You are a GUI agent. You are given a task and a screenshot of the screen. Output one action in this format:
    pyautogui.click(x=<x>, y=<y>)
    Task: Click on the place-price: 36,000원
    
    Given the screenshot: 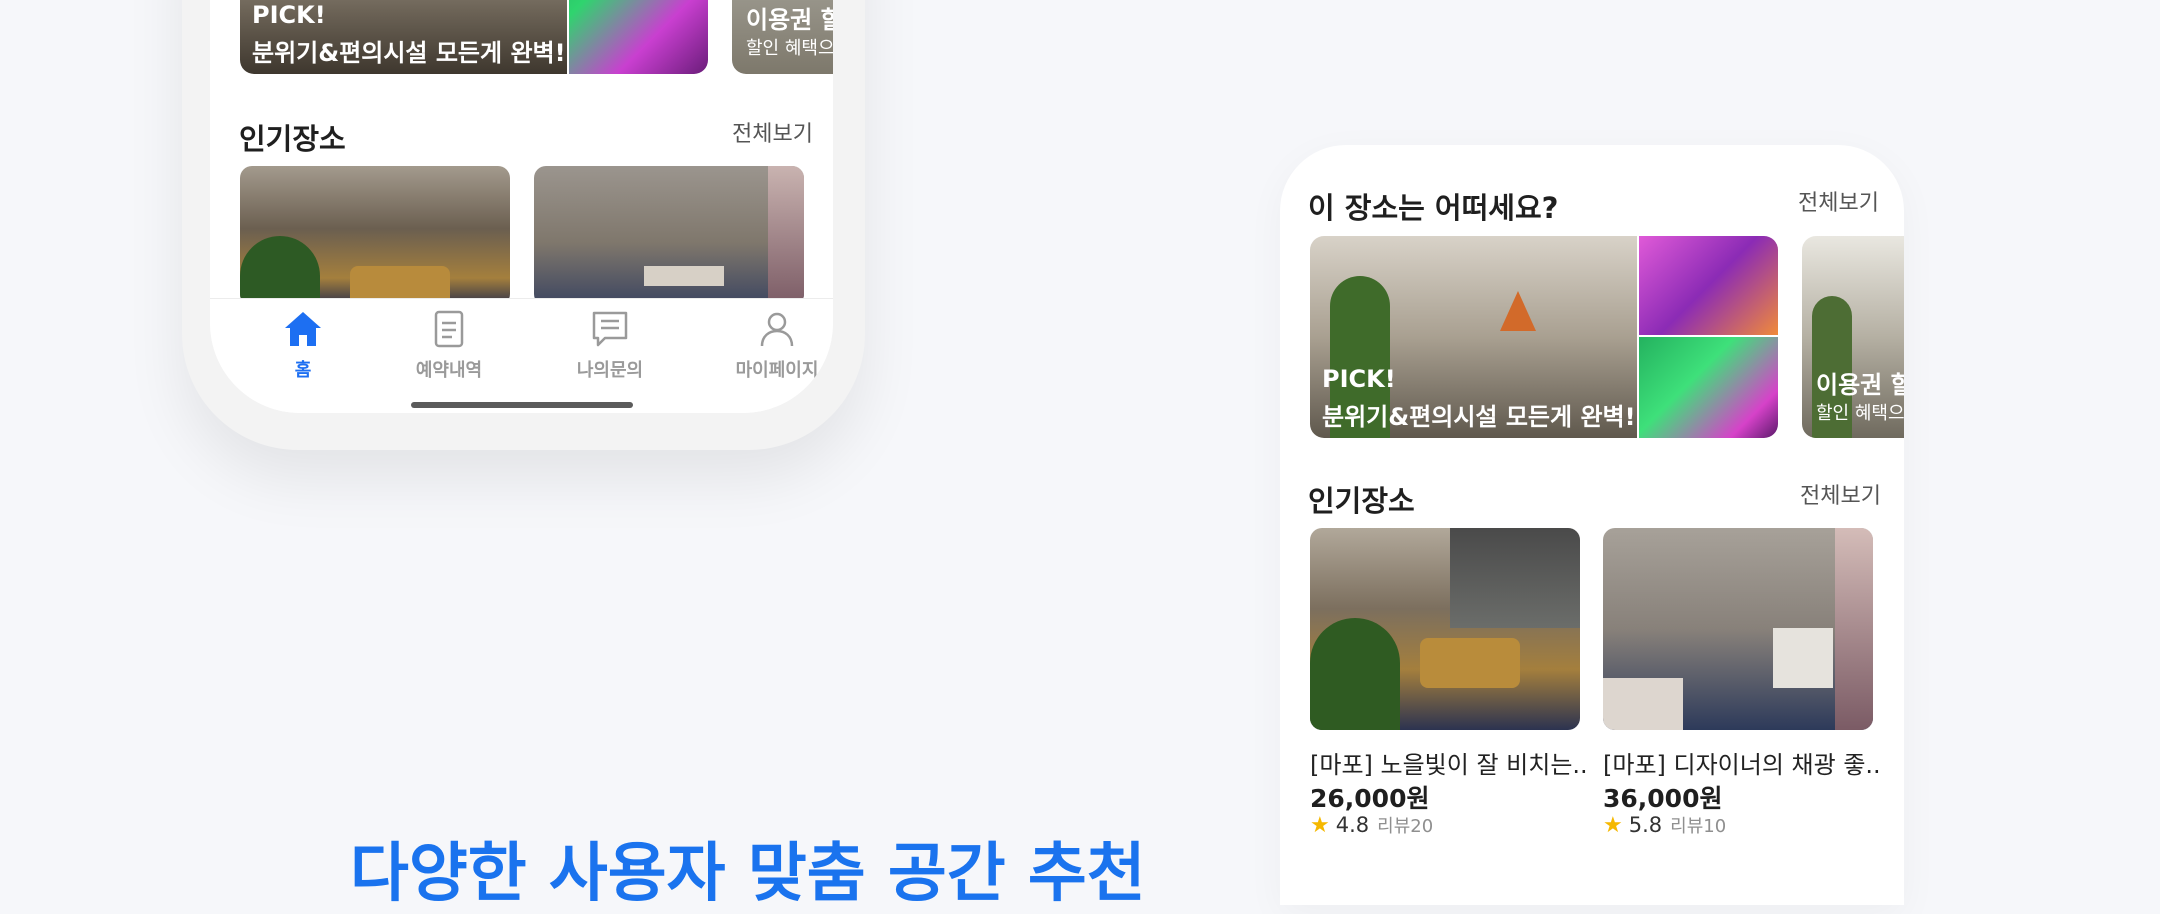 What is the action you would take?
    pyautogui.click(x=1663, y=798)
    